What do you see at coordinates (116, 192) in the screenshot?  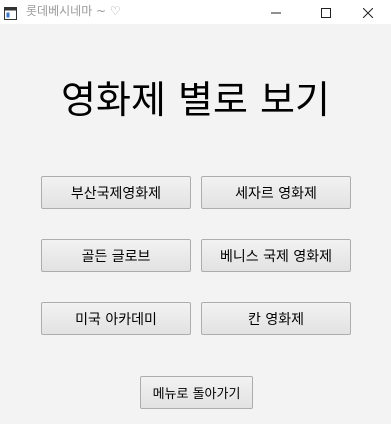 I see `festival-button-busan: 부산국제영화제` at bounding box center [116, 192].